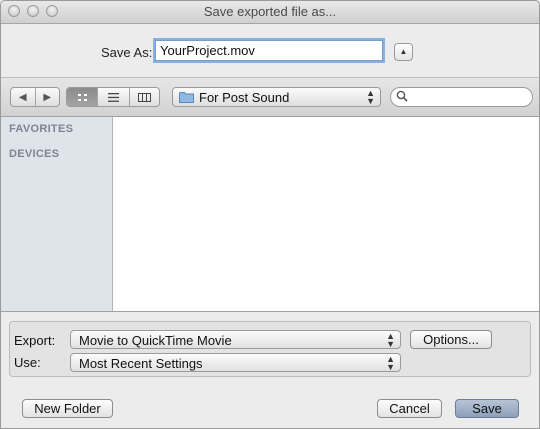 The width and height of the screenshot is (540, 429). I want to click on save-as-area: Save As: ▲, so click(270, 51).